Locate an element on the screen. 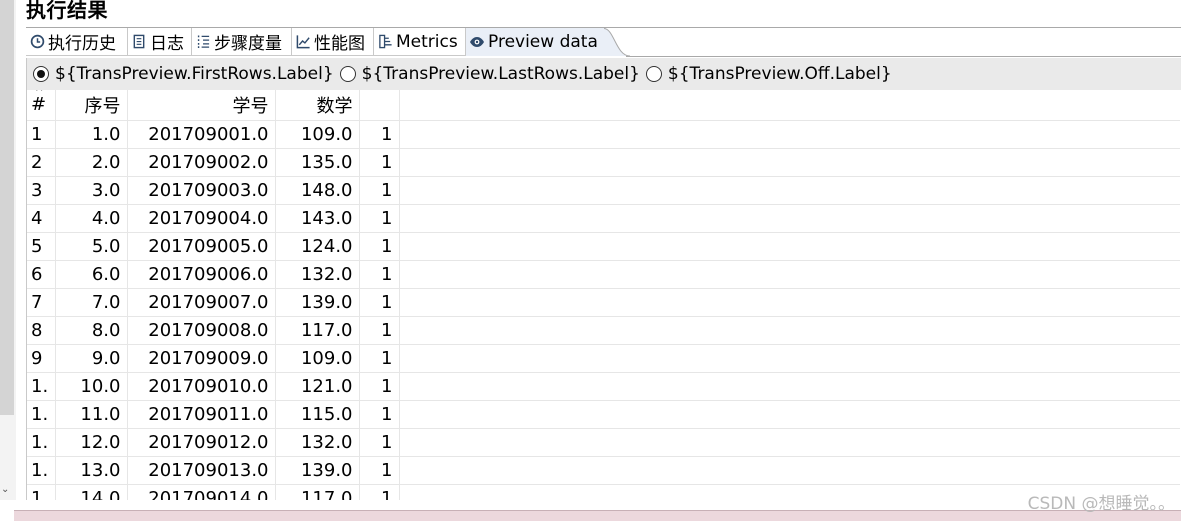  student-id-cell: 201709011.0 is located at coordinates (201, 414).